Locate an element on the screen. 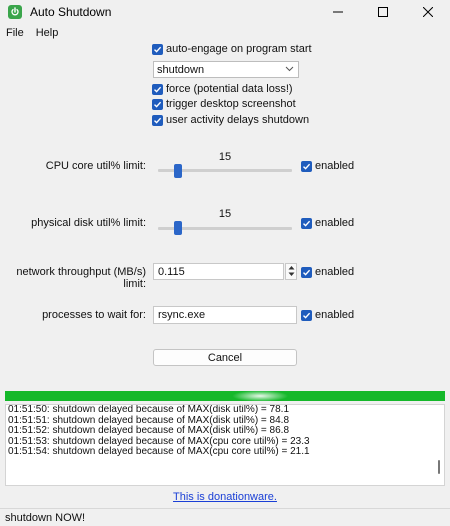 The height and width of the screenshot is (526, 450). maximize-icon is located at coordinates (382, 12).